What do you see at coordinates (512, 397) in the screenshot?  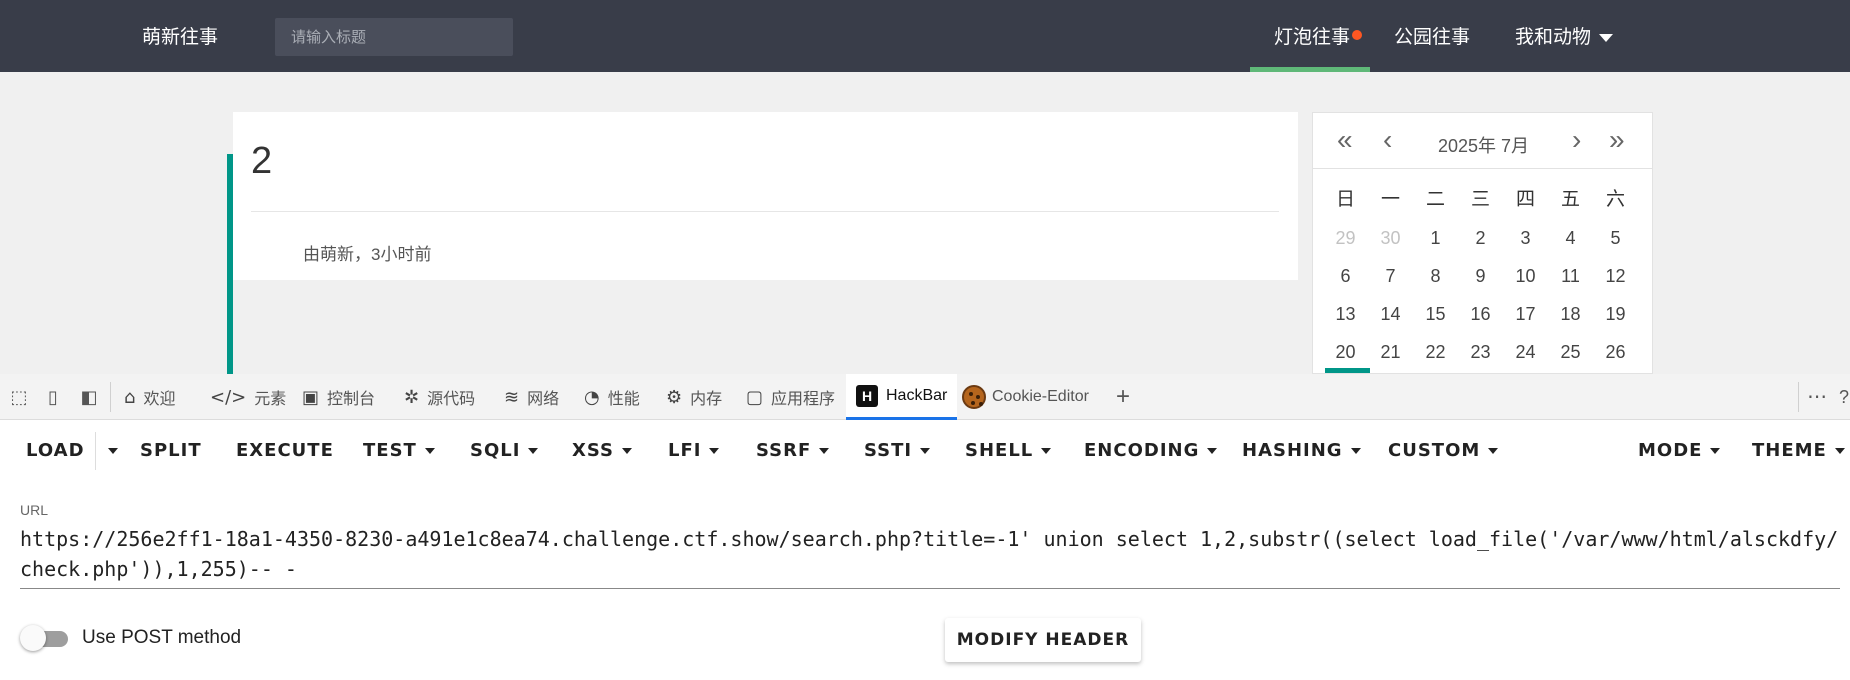 I see `wifi-icon: ≋` at bounding box center [512, 397].